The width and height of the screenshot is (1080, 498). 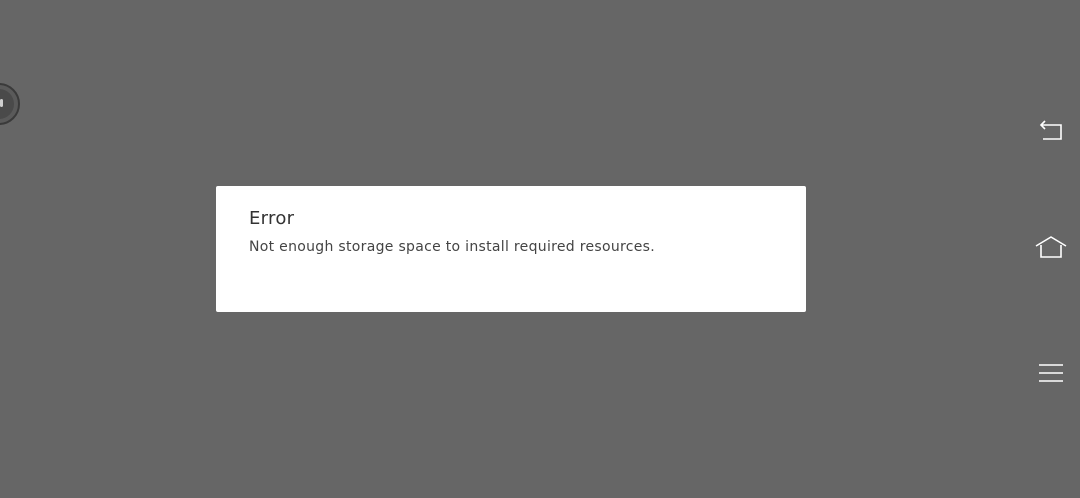 I want to click on floating-pause-button, so click(x=10, y=104).